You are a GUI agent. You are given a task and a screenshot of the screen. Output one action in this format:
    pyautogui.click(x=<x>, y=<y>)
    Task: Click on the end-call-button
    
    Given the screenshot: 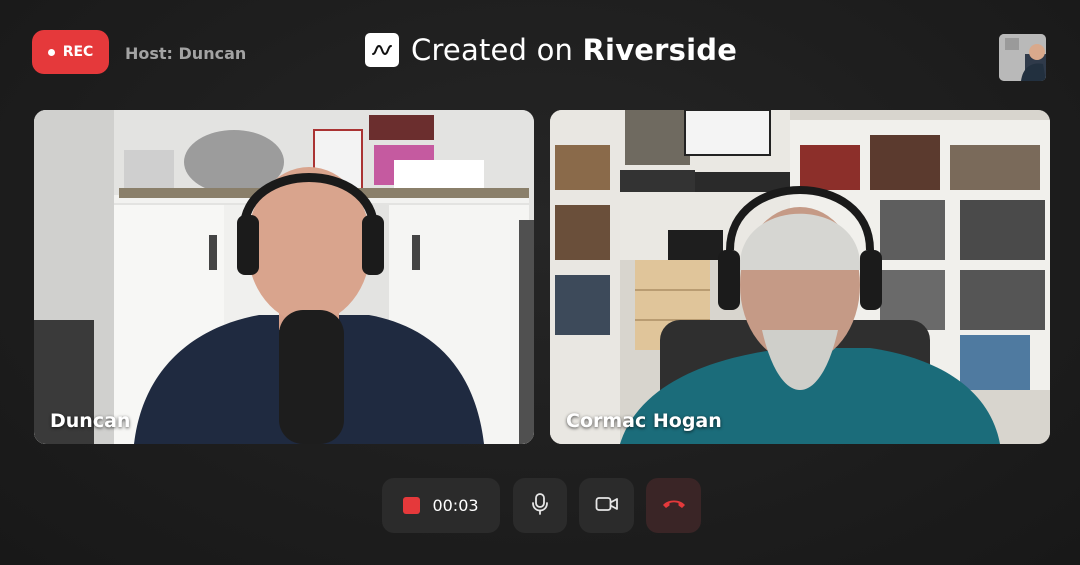 What is the action you would take?
    pyautogui.click(x=673, y=505)
    